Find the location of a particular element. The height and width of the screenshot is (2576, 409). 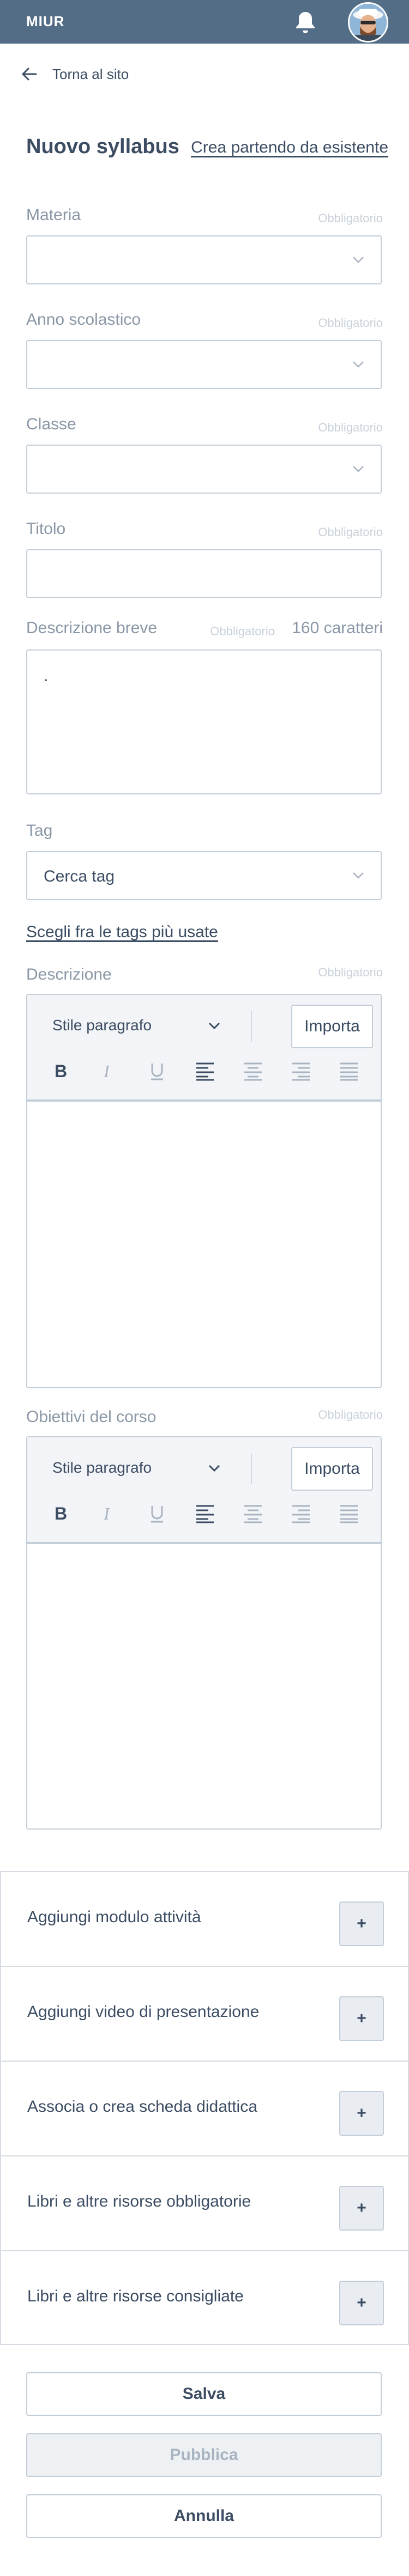

page-title: Nuovo syllabus is located at coordinates (102, 147).